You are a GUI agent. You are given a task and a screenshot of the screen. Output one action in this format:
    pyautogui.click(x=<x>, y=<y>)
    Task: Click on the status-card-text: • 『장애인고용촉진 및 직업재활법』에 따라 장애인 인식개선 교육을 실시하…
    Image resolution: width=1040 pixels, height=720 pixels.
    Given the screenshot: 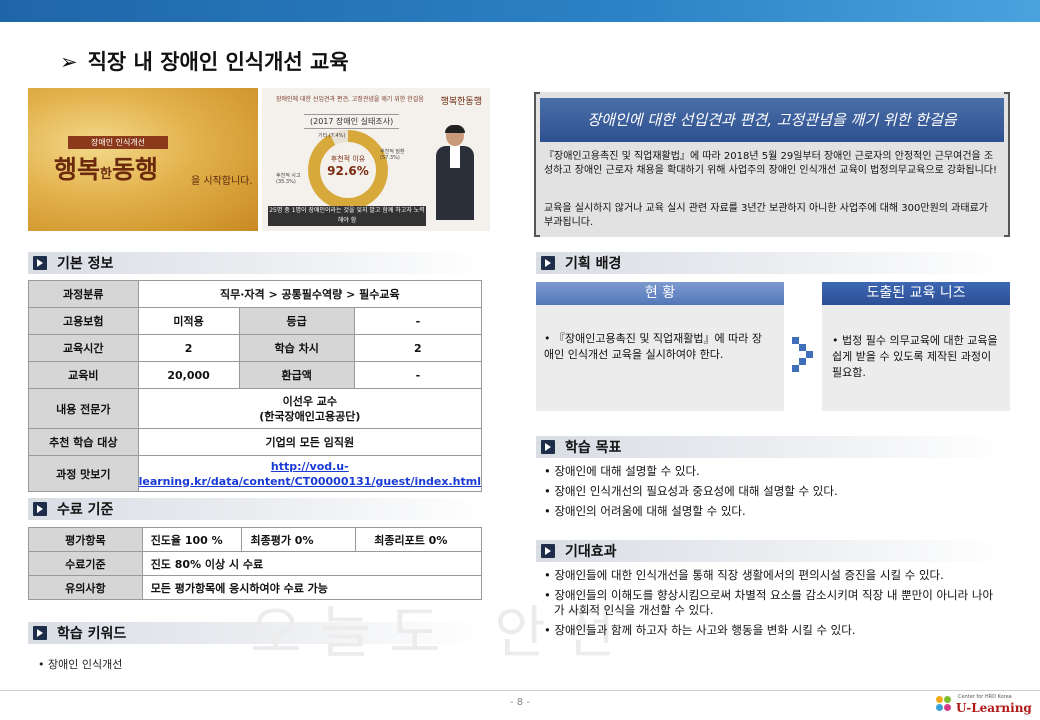 What is the action you would take?
    pyautogui.click(x=653, y=346)
    